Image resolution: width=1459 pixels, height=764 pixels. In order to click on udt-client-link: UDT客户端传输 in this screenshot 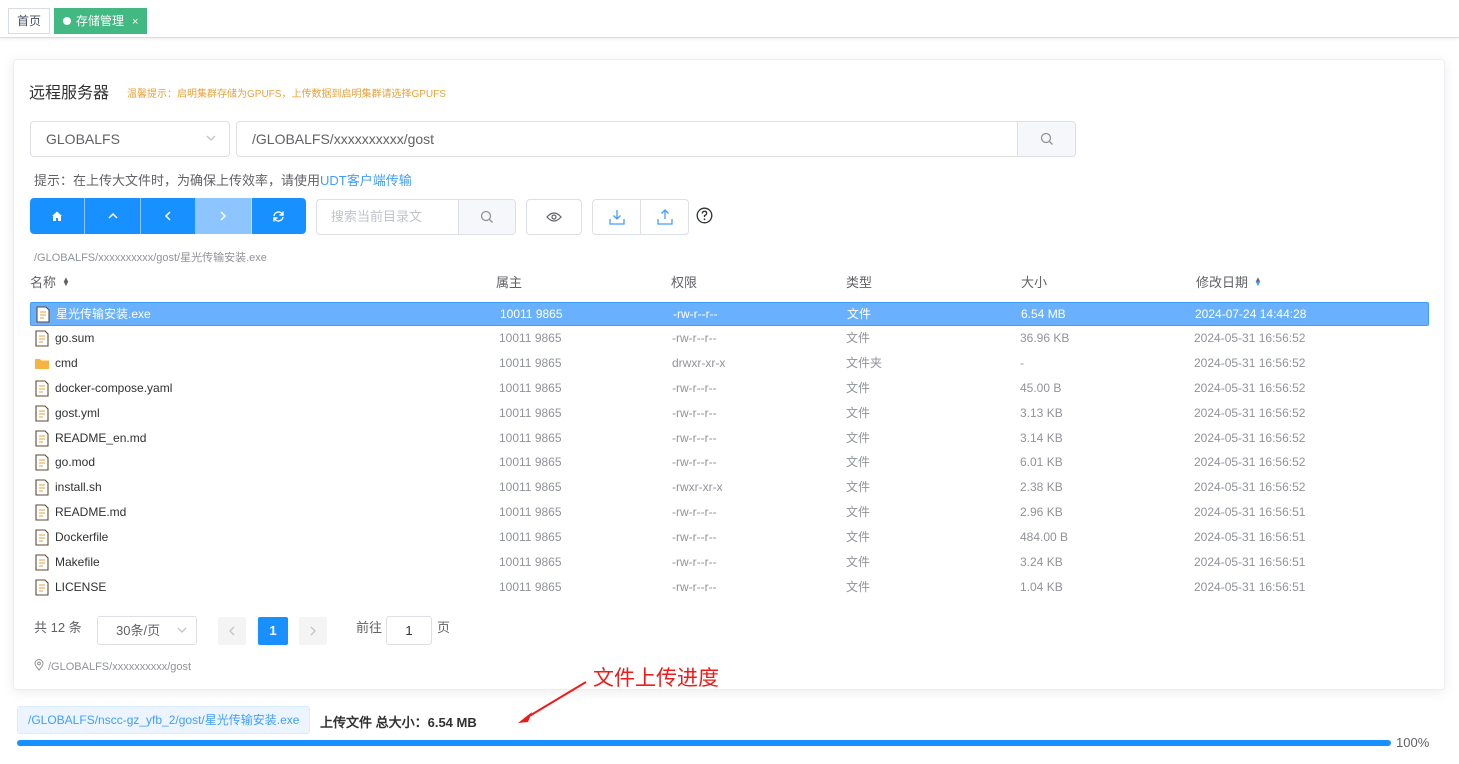, I will do `click(366, 180)`.